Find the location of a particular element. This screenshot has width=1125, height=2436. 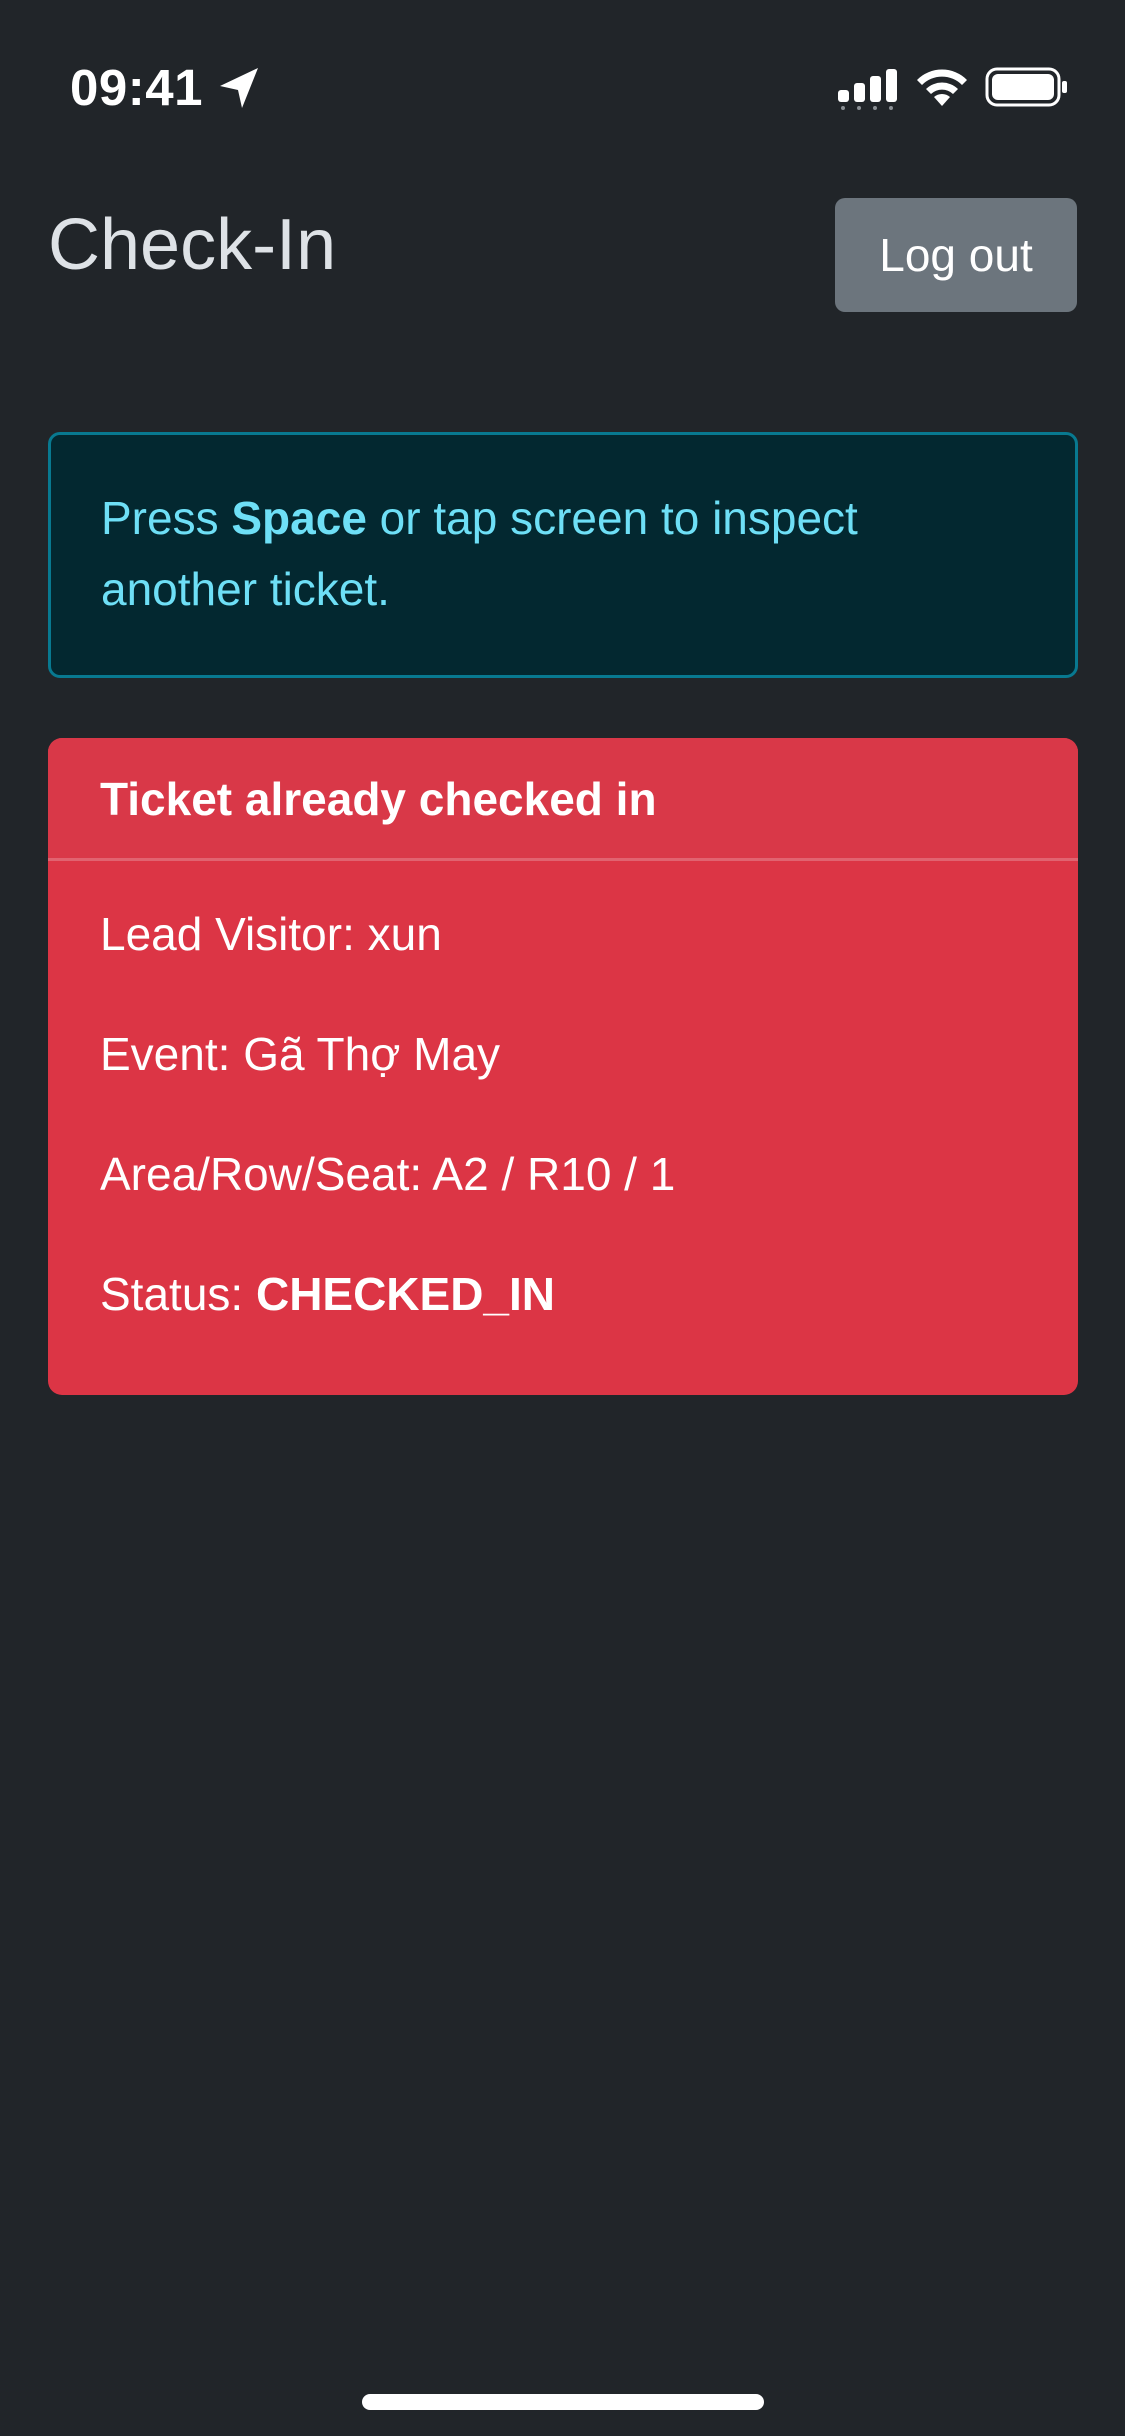

seat-label: Area/Row/Seat: is located at coordinates (266, 1174).